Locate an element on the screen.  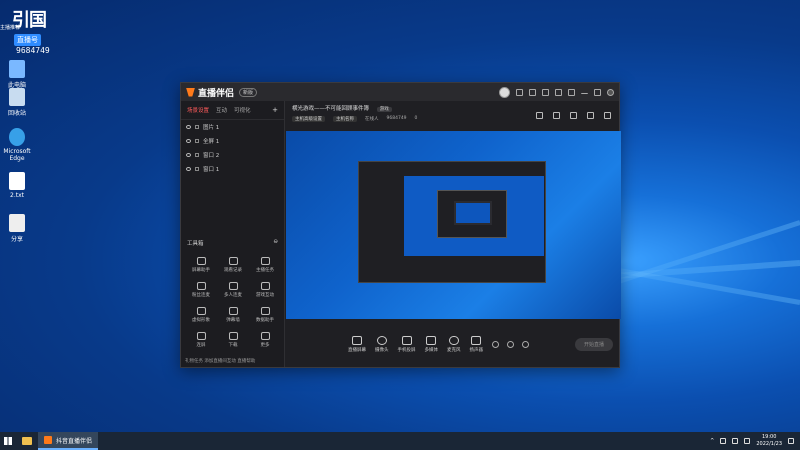
control-media: 多媒体 is located at coordinates (431, 344).